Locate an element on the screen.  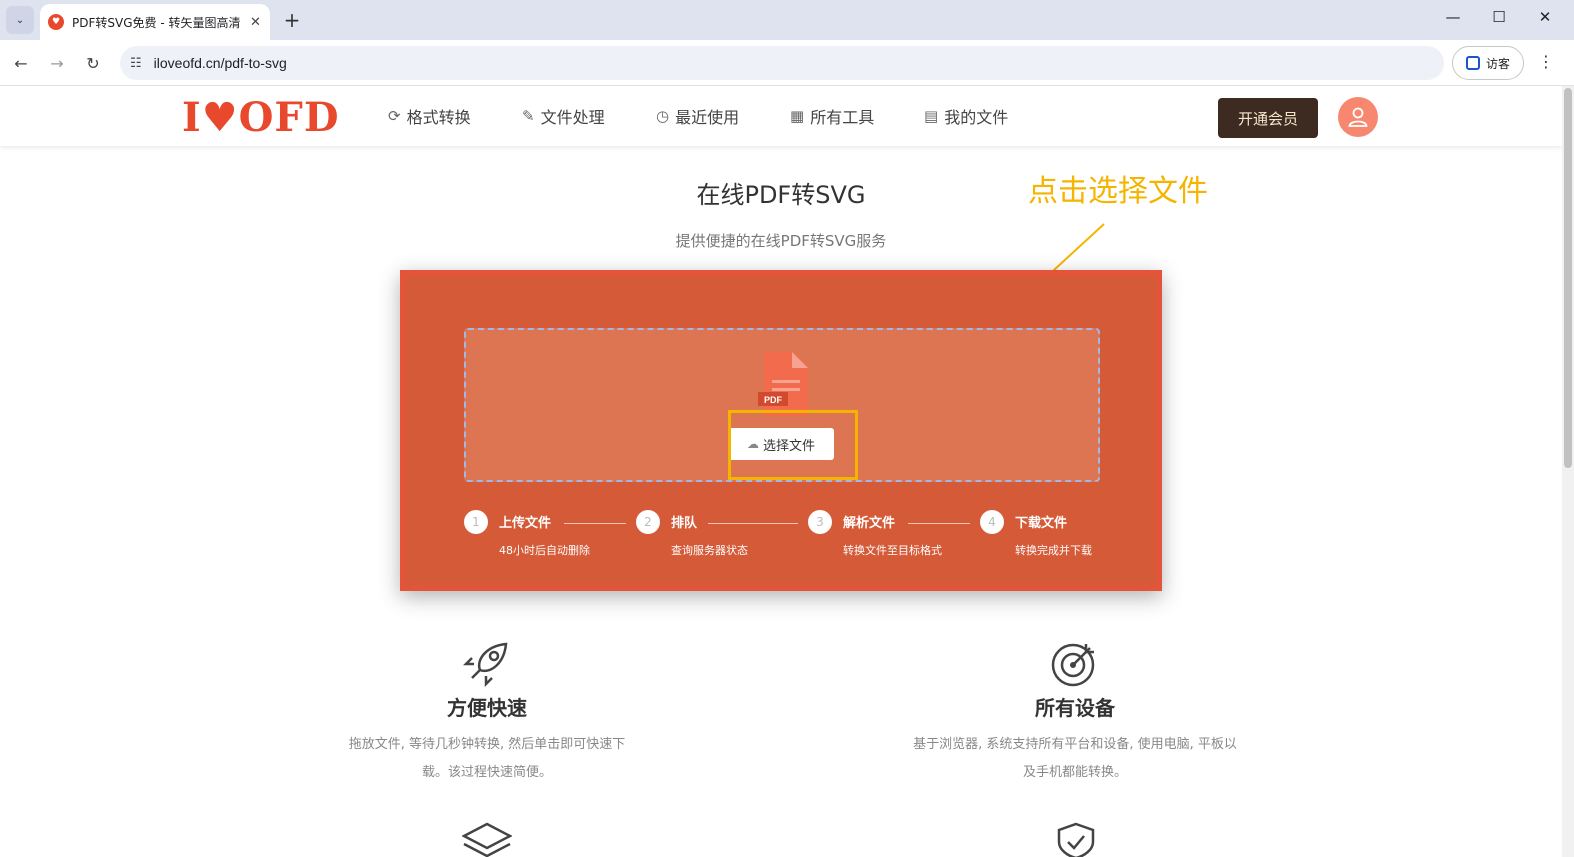
nav-my-files: ▤ 我的文件 is located at coordinates (966, 116).